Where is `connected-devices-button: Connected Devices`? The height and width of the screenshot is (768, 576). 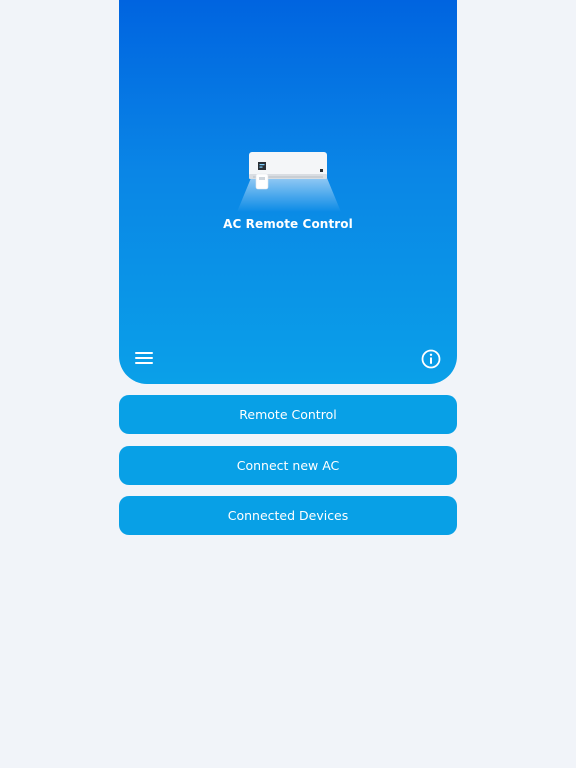
connected-devices-button: Connected Devices is located at coordinates (288, 515).